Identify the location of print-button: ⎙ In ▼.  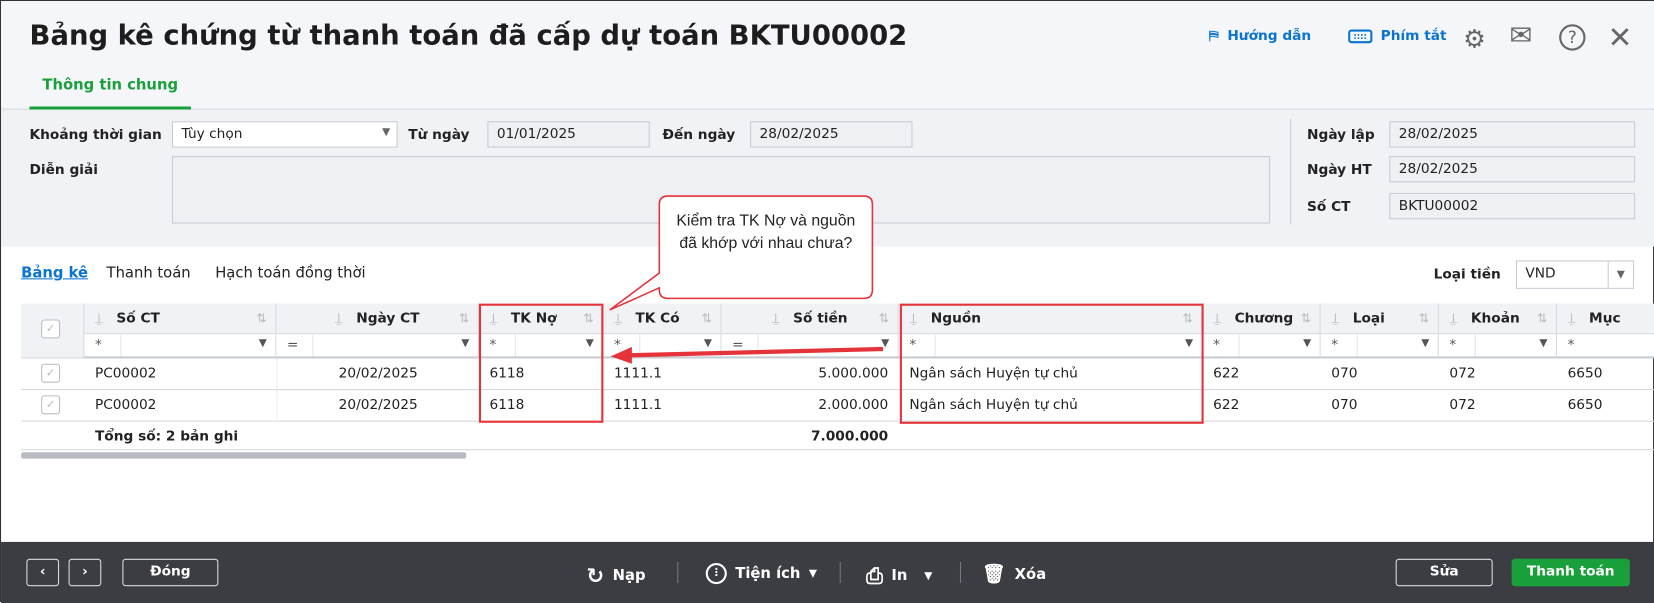
(899, 575).